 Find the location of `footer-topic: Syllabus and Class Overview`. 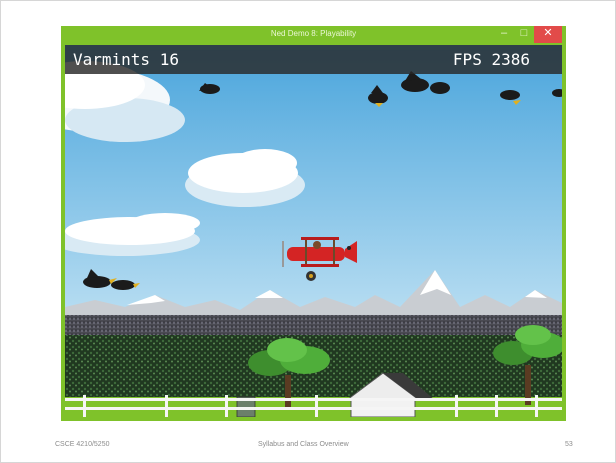

footer-topic: Syllabus and Class Overview is located at coordinates (303, 444).